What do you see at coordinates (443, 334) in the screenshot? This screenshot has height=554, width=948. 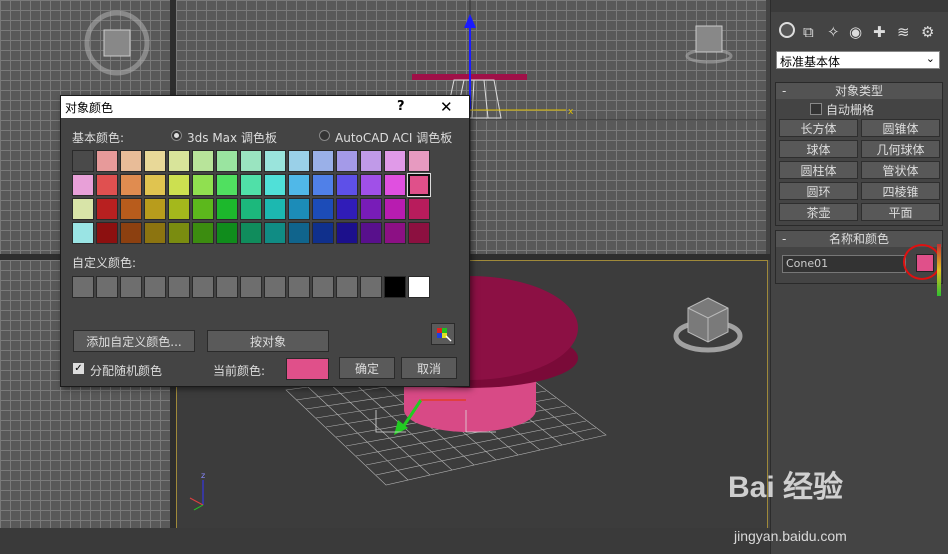 I see `color-picker-icon` at bounding box center [443, 334].